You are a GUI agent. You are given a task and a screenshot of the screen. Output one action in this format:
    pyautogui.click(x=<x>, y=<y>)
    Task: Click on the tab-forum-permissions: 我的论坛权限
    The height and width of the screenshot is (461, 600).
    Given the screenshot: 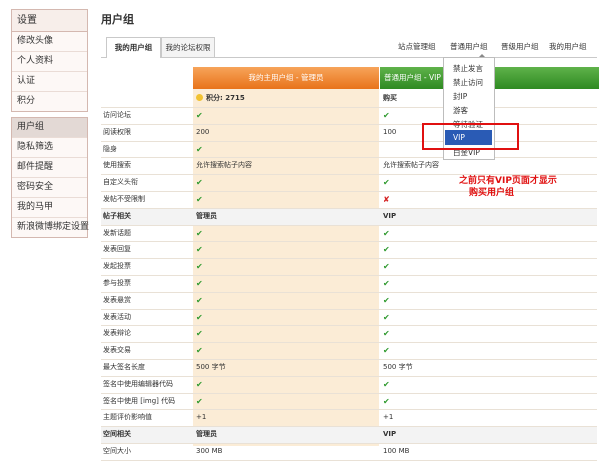 What is the action you would take?
    pyautogui.click(x=188, y=47)
    